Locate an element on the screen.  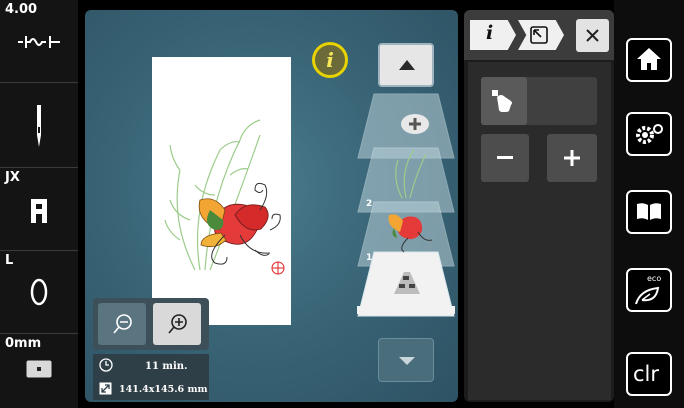
close-icon is located at coordinates (592, 35).